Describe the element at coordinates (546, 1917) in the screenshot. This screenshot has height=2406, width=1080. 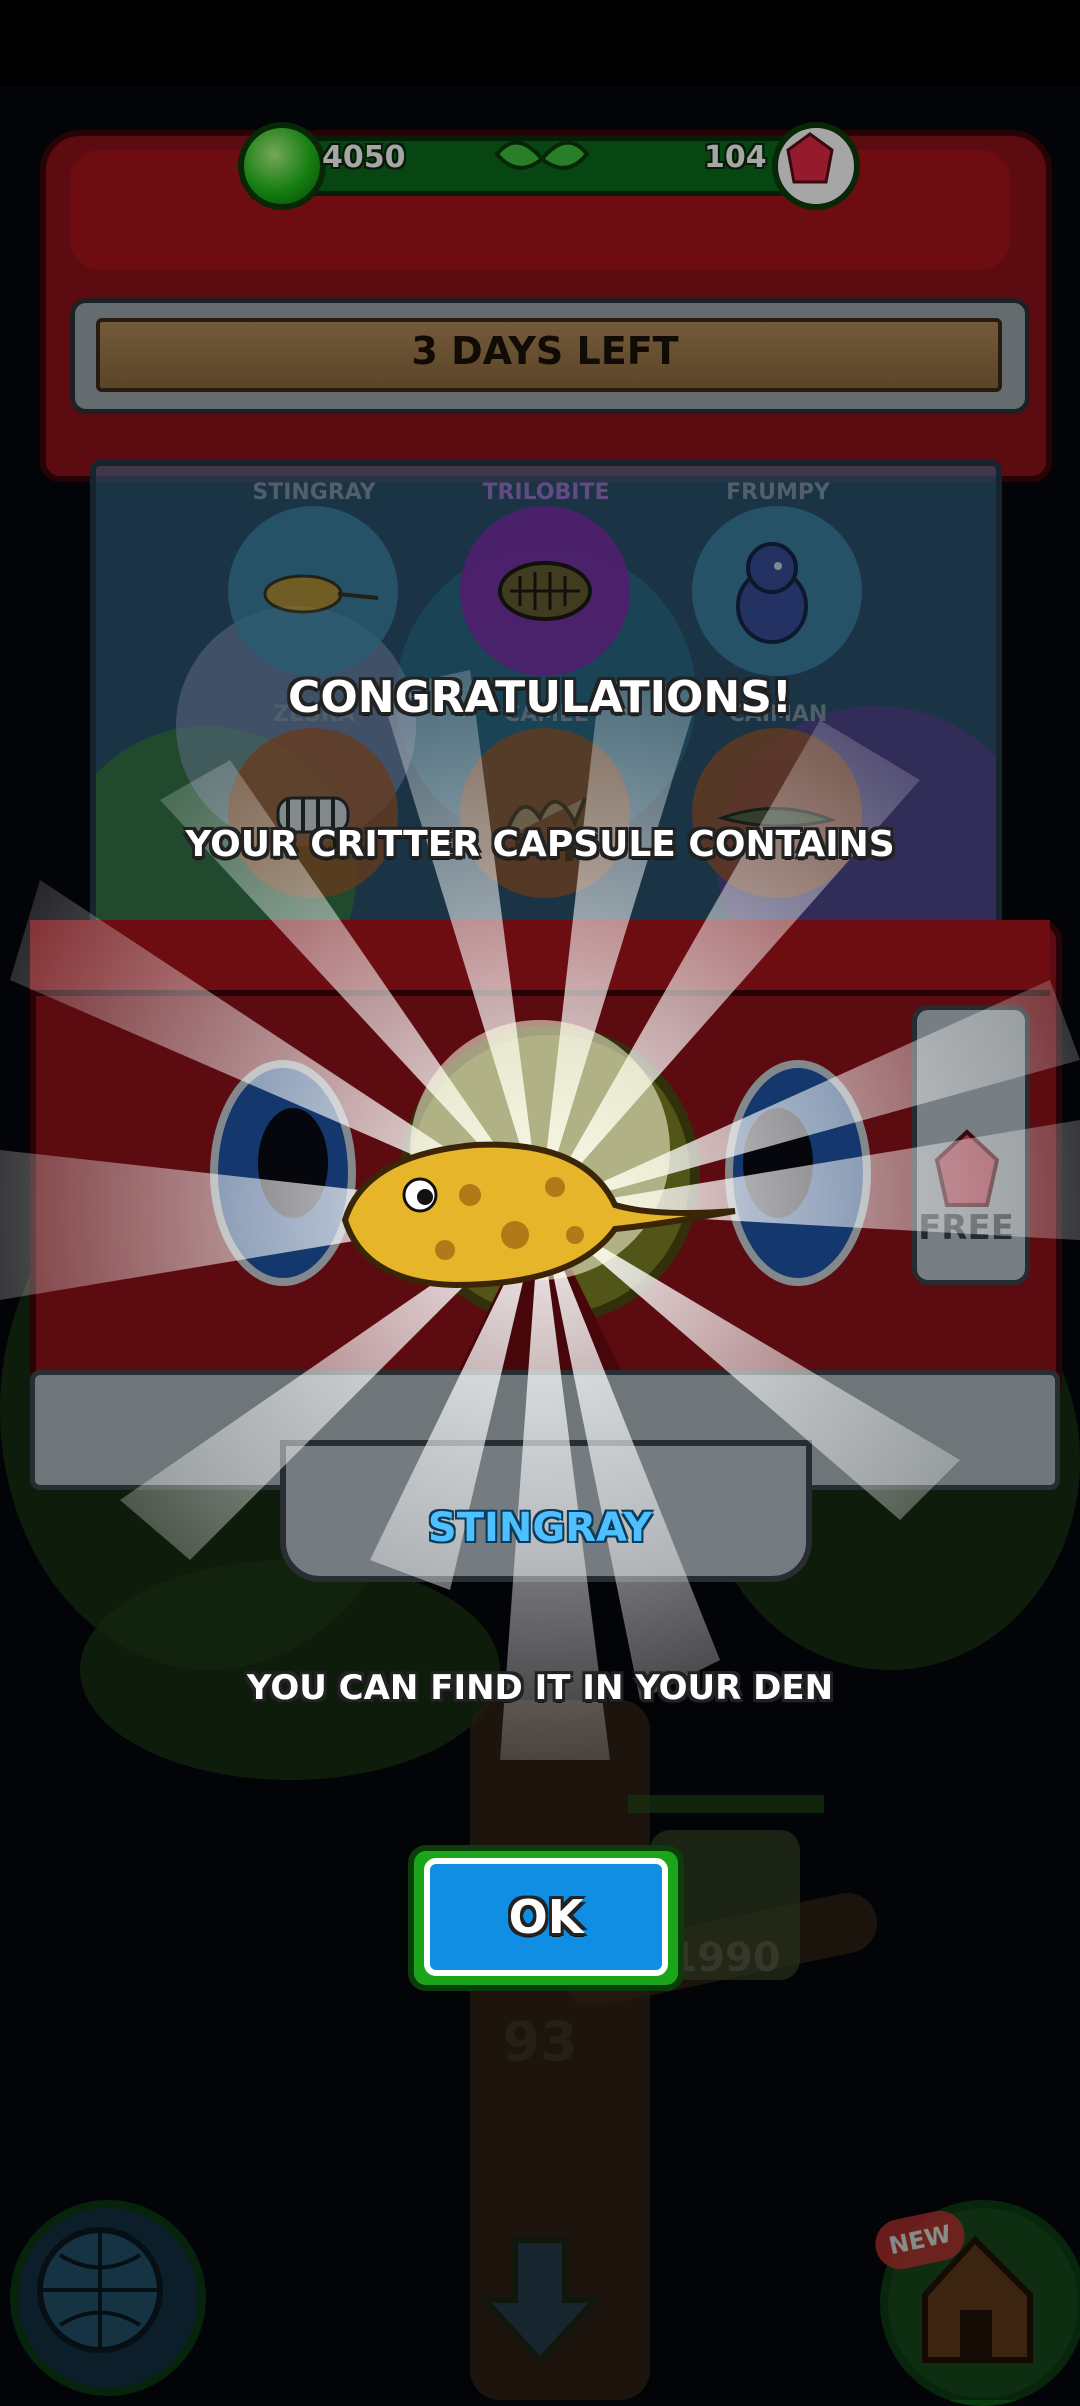
I see `ok-button-label: OK` at that location.